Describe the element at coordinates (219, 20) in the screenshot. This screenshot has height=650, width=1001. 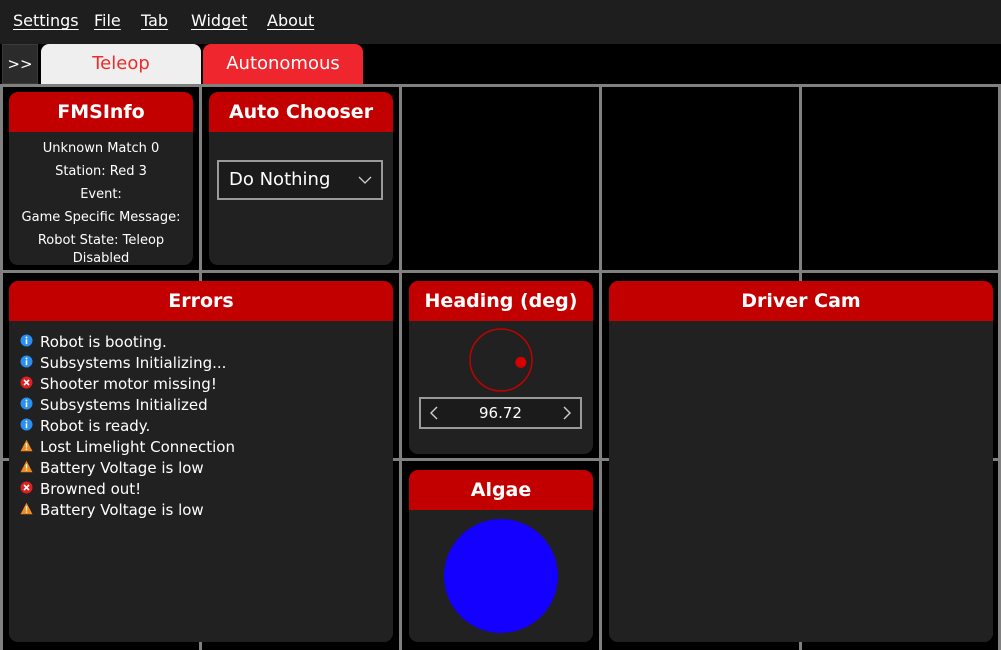
I see `menu-widget: Widget` at that location.